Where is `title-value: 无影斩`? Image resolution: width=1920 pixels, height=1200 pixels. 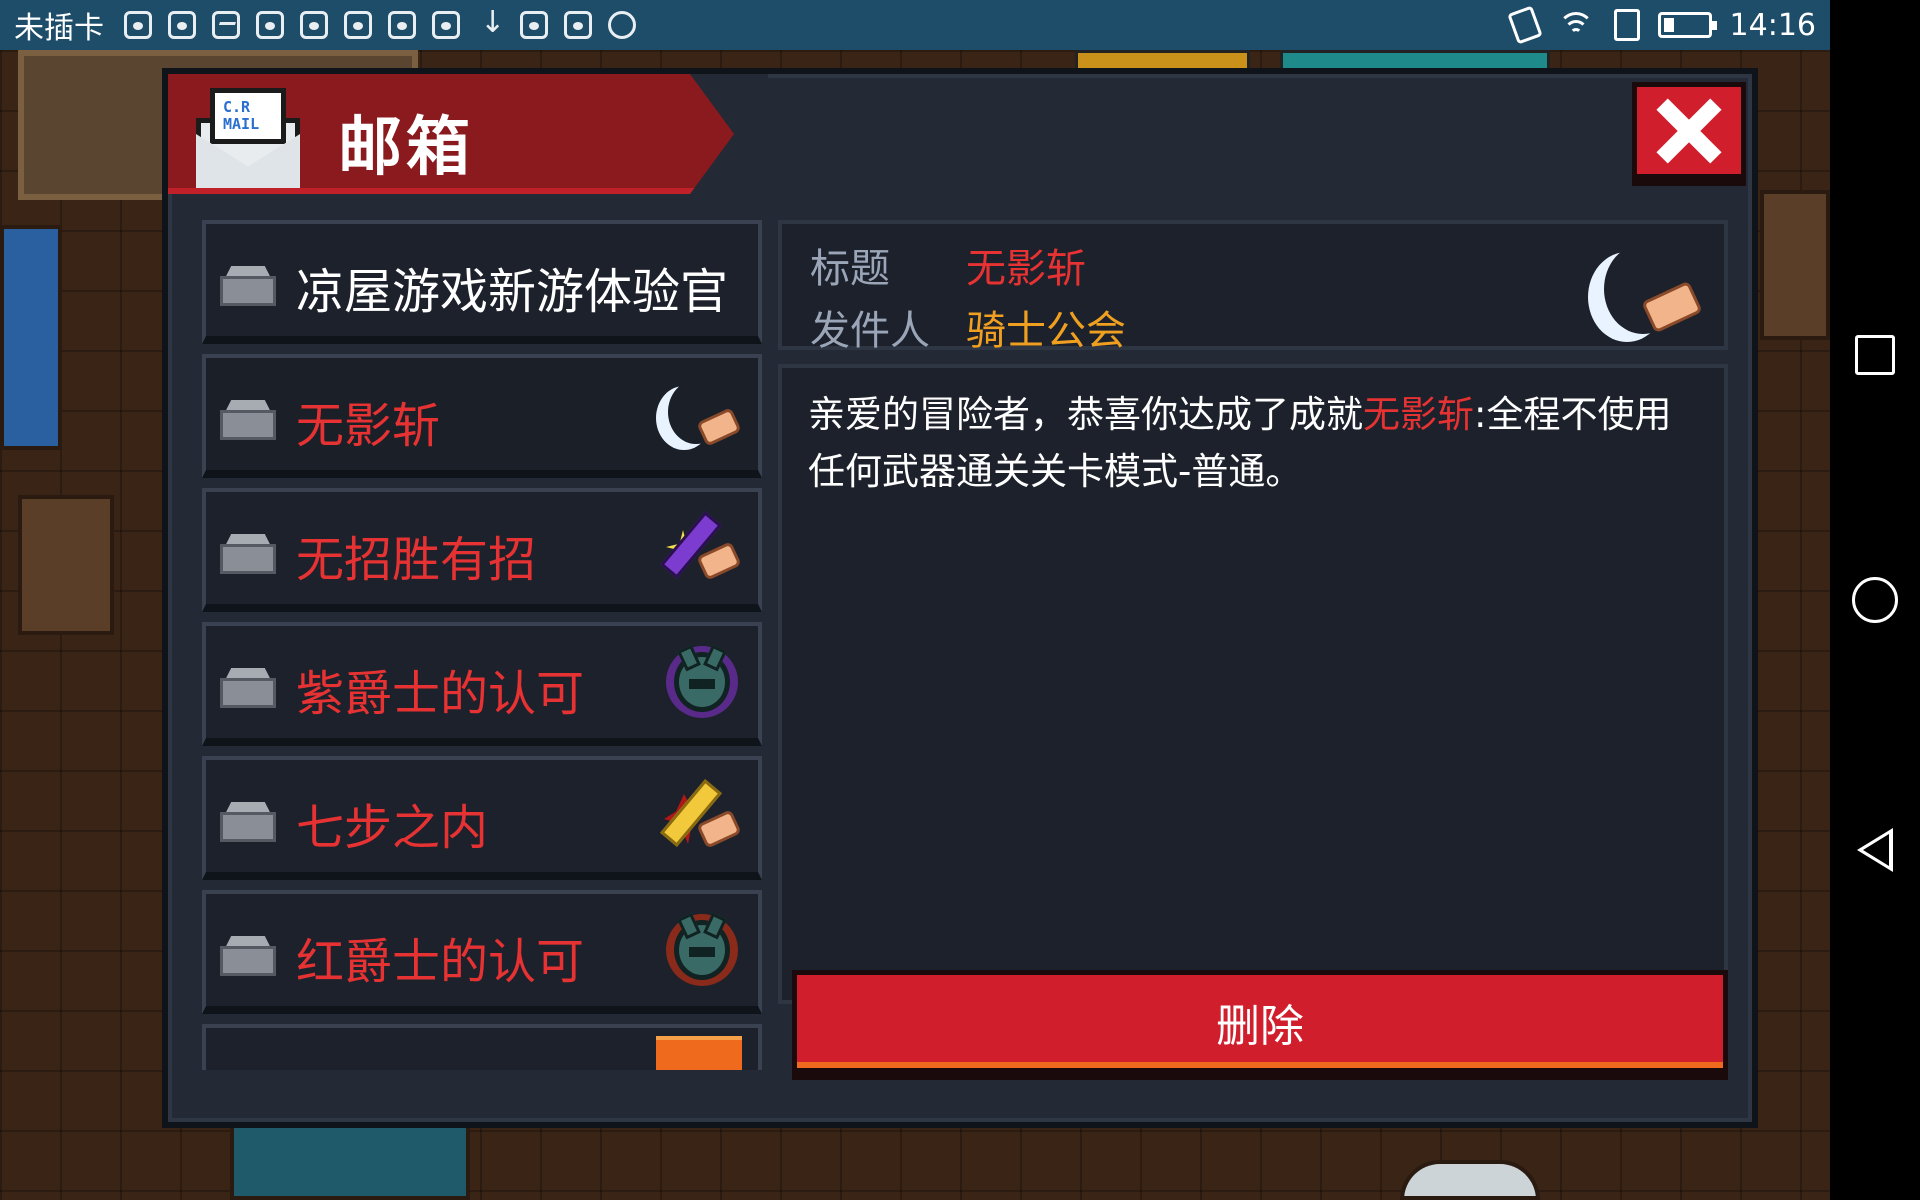
title-value: 无影斩 is located at coordinates (1026, 269).